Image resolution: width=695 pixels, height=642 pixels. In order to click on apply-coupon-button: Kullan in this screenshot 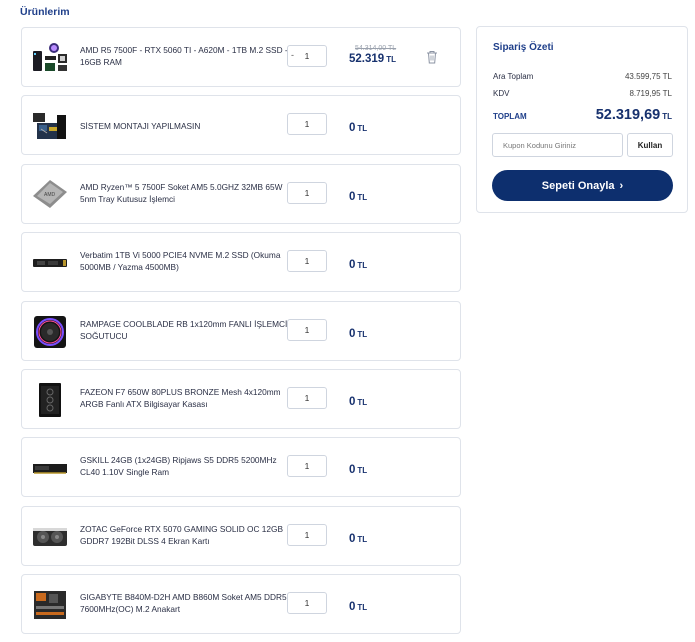, I will do `click(650, 145)`.